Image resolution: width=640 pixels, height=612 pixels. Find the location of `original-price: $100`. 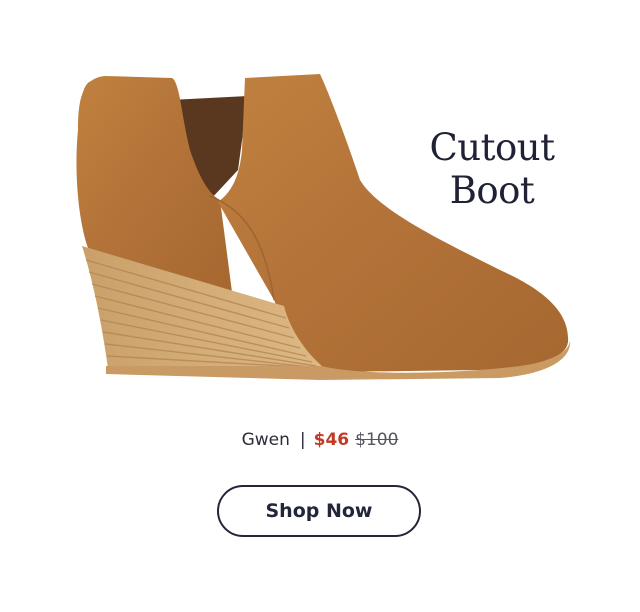

original-price: $100 is located at coordinates (377, 440).